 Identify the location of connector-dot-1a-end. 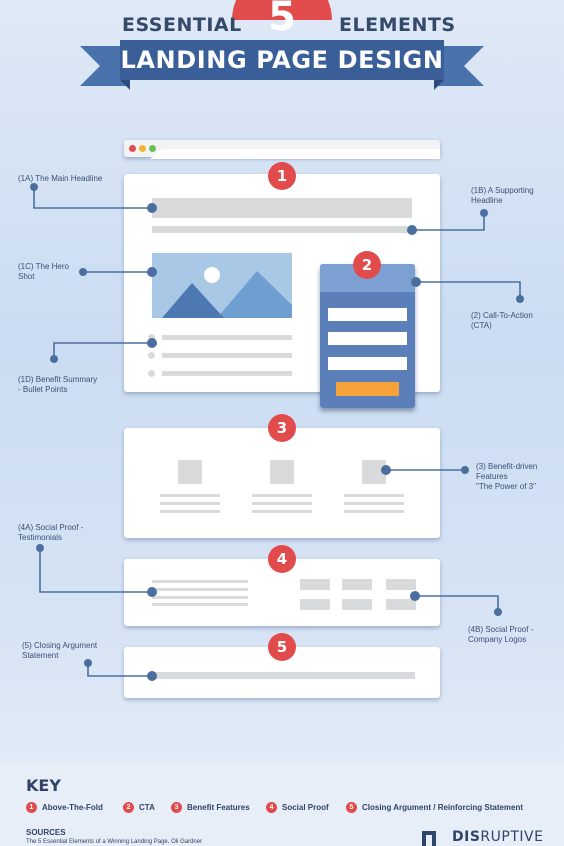
(152, 208).